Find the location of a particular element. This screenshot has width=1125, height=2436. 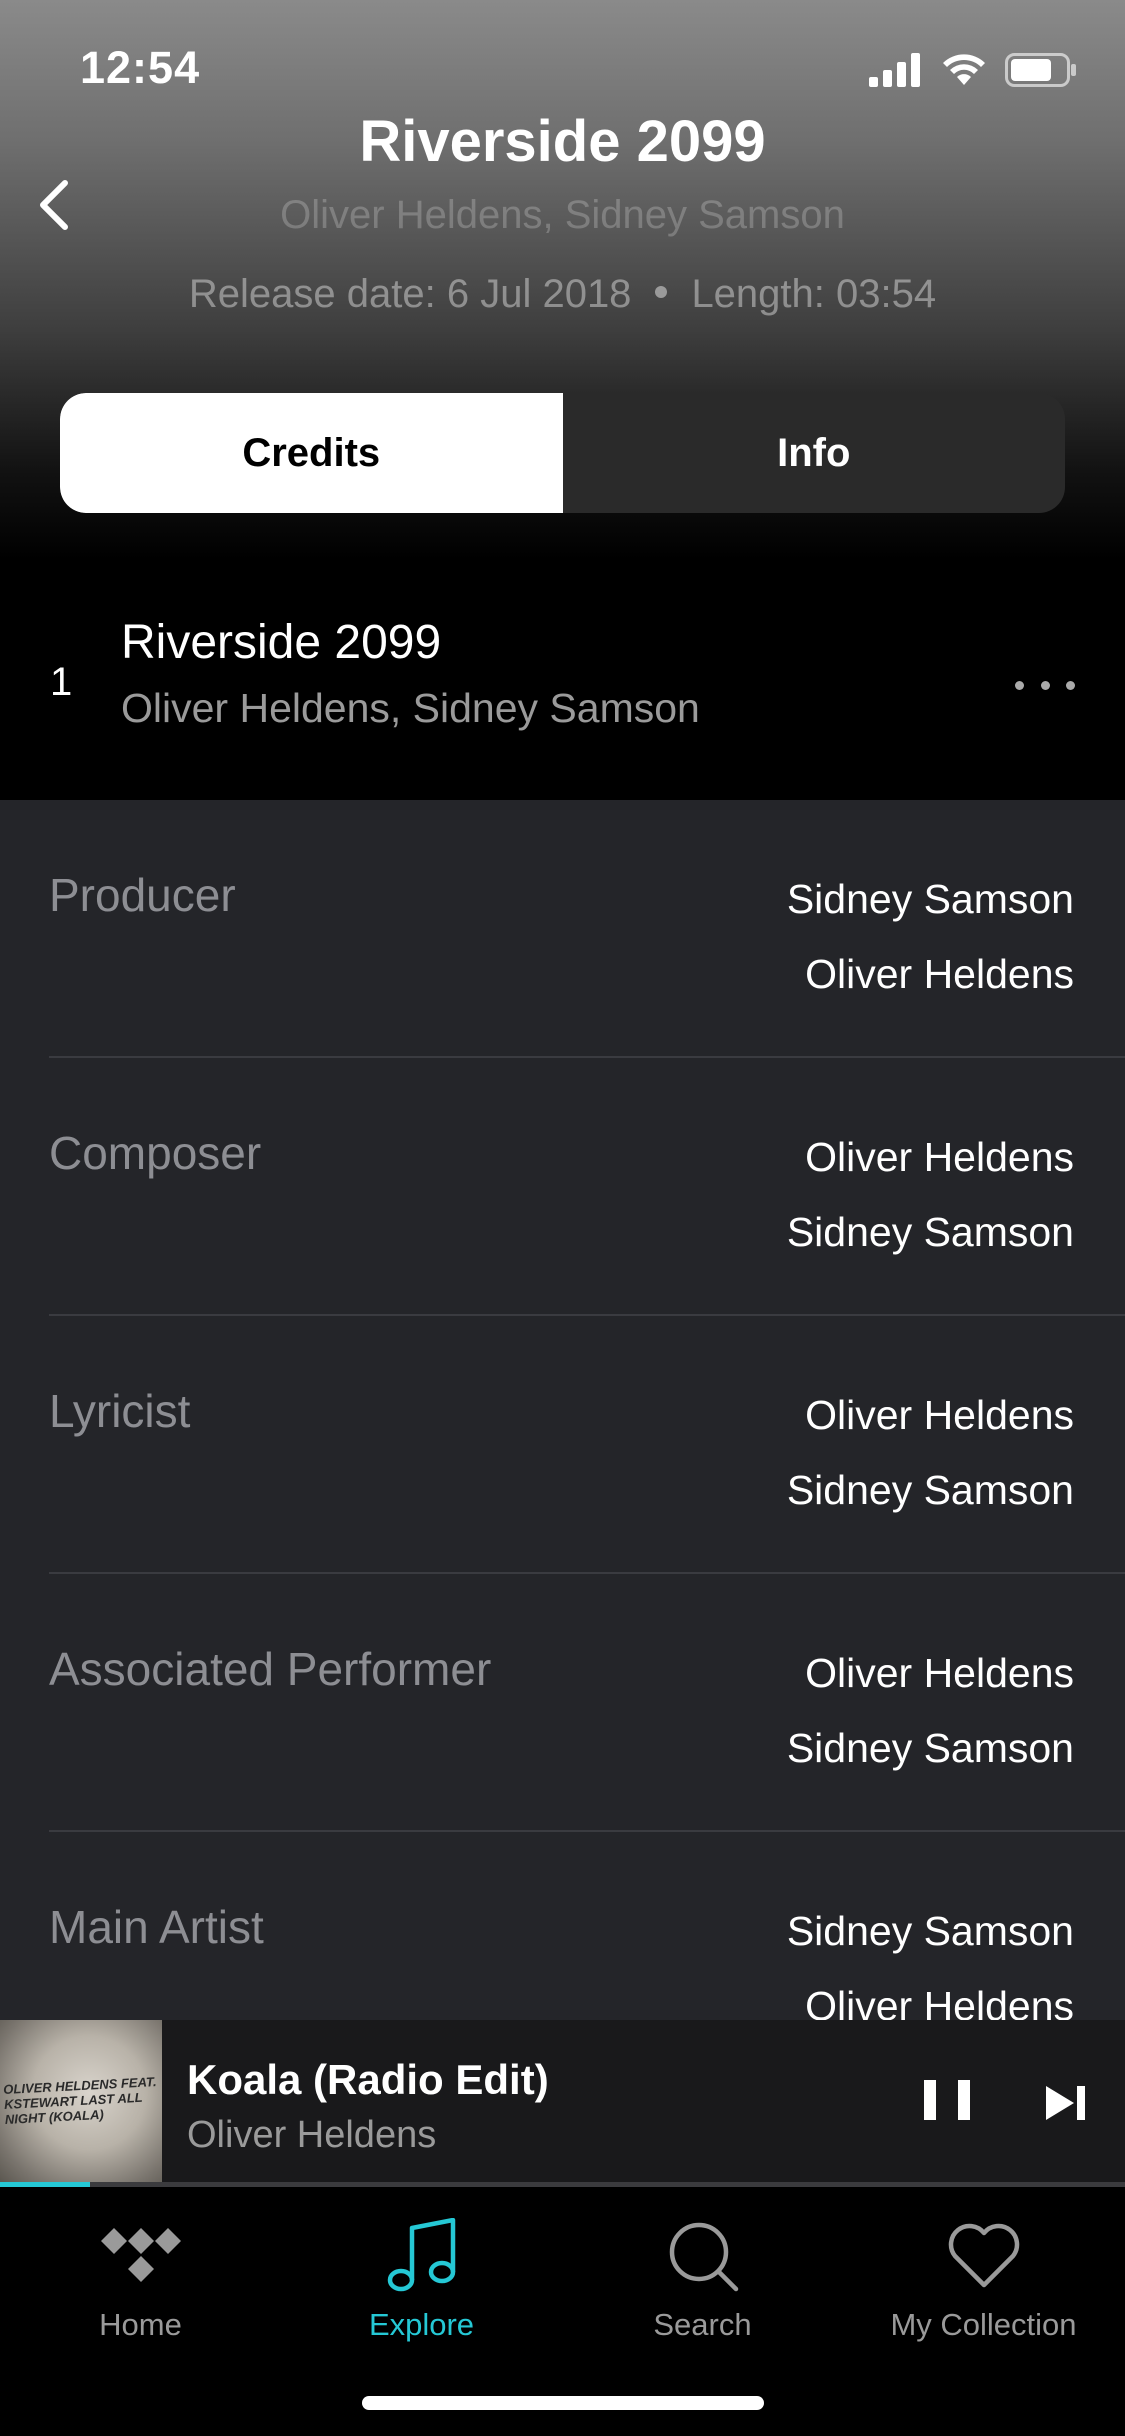

credit-row: Lyricist Oliver Heldens Sidney Samson is located at coordinates (587, 1445).